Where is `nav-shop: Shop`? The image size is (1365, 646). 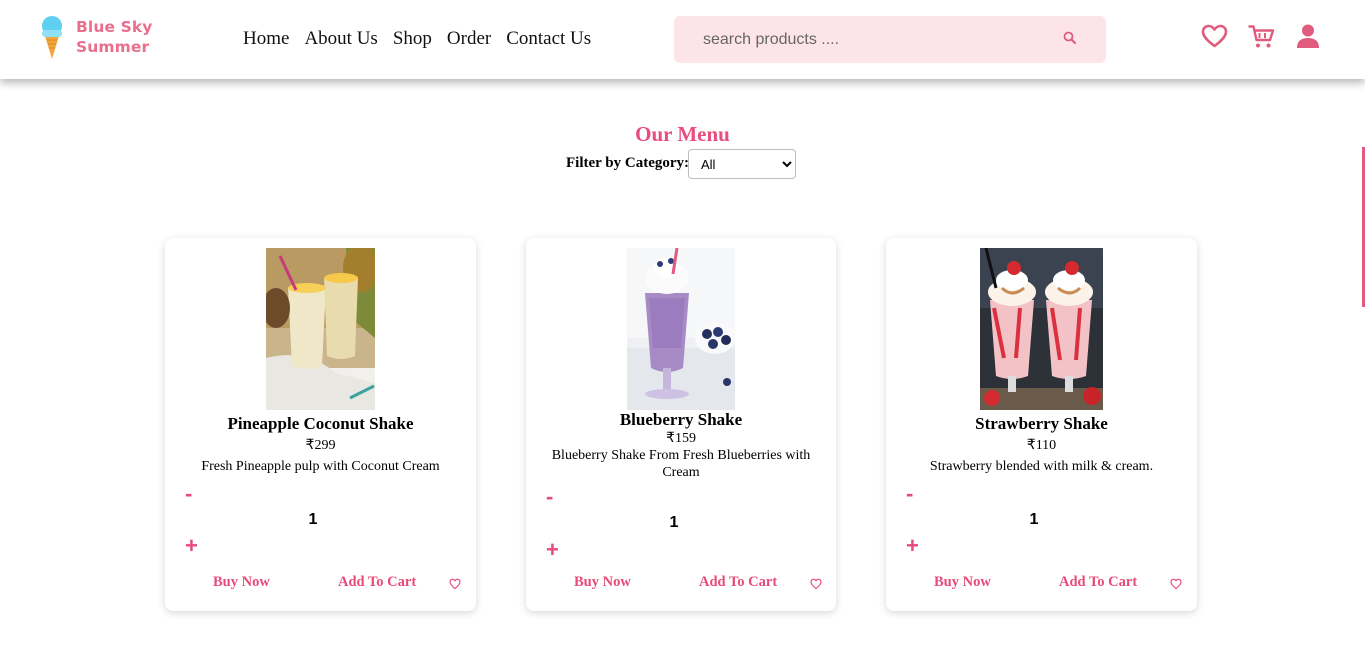 nav-shop: Shop is located at coordinates (412, 39).